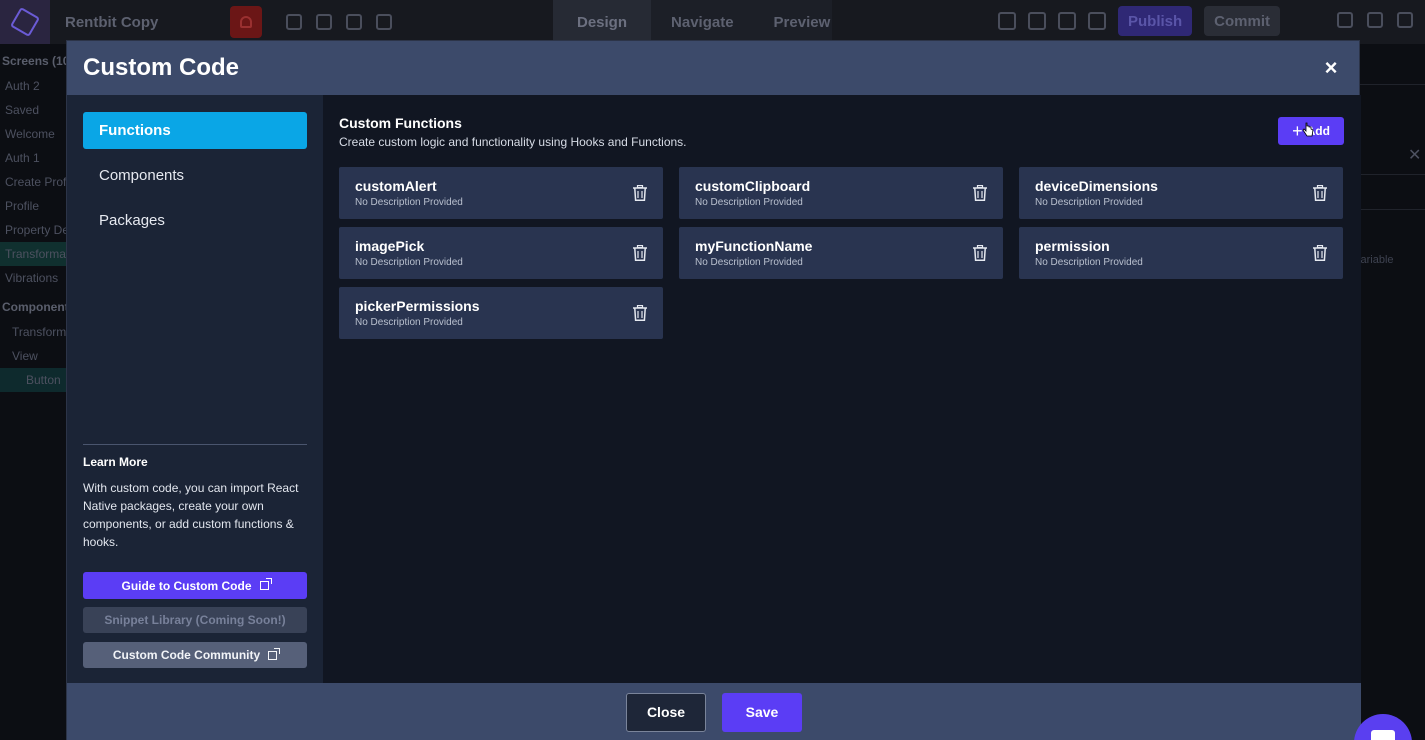 The height and width of the screenshot is (740, 1425). I want to click on code-icon, so click(1036, 21).